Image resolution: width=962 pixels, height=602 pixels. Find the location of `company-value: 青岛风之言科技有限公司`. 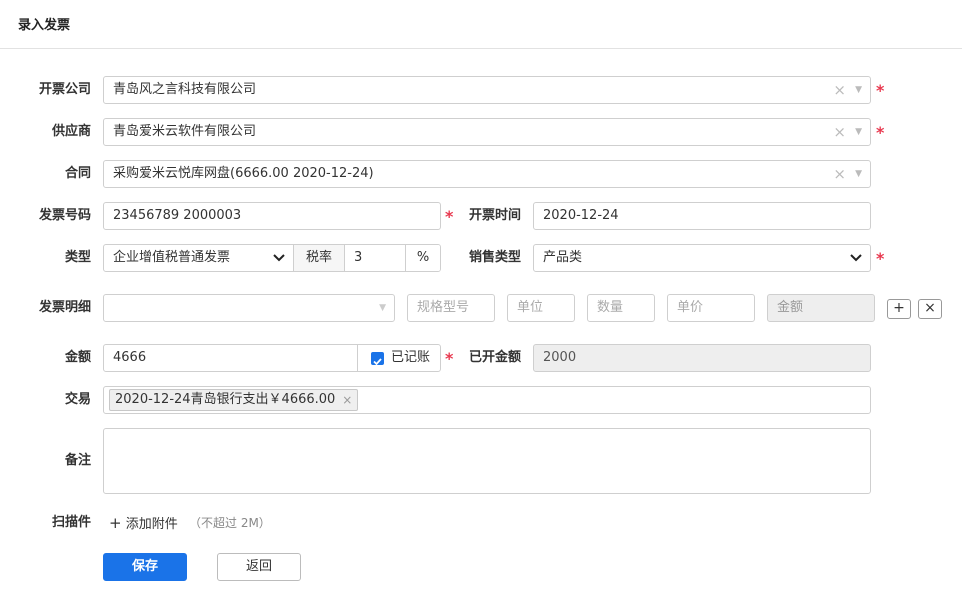

company-value: 青岛风之言科技有限公司 is located at coordinates (185, 89).